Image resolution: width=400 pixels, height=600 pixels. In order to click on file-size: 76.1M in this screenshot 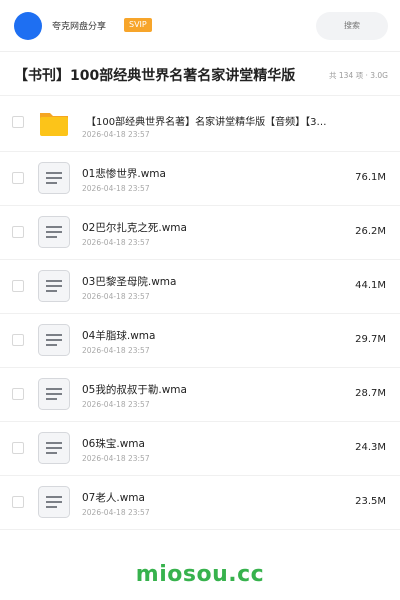, I will do `click(370, 177)`.